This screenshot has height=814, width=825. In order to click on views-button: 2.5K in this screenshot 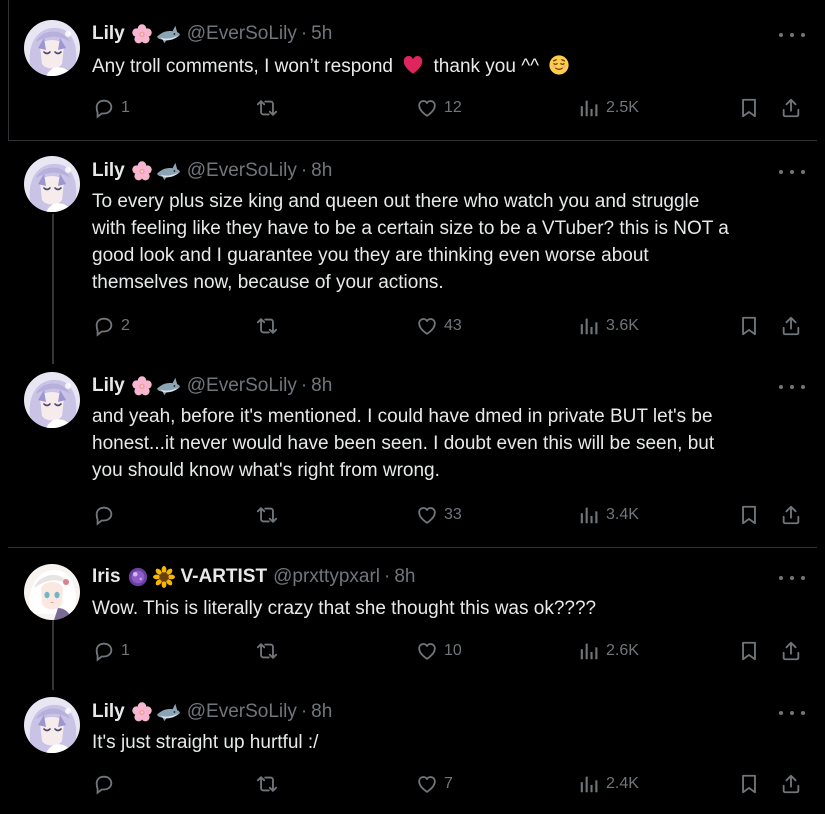, I will do `click(608, 108)`.